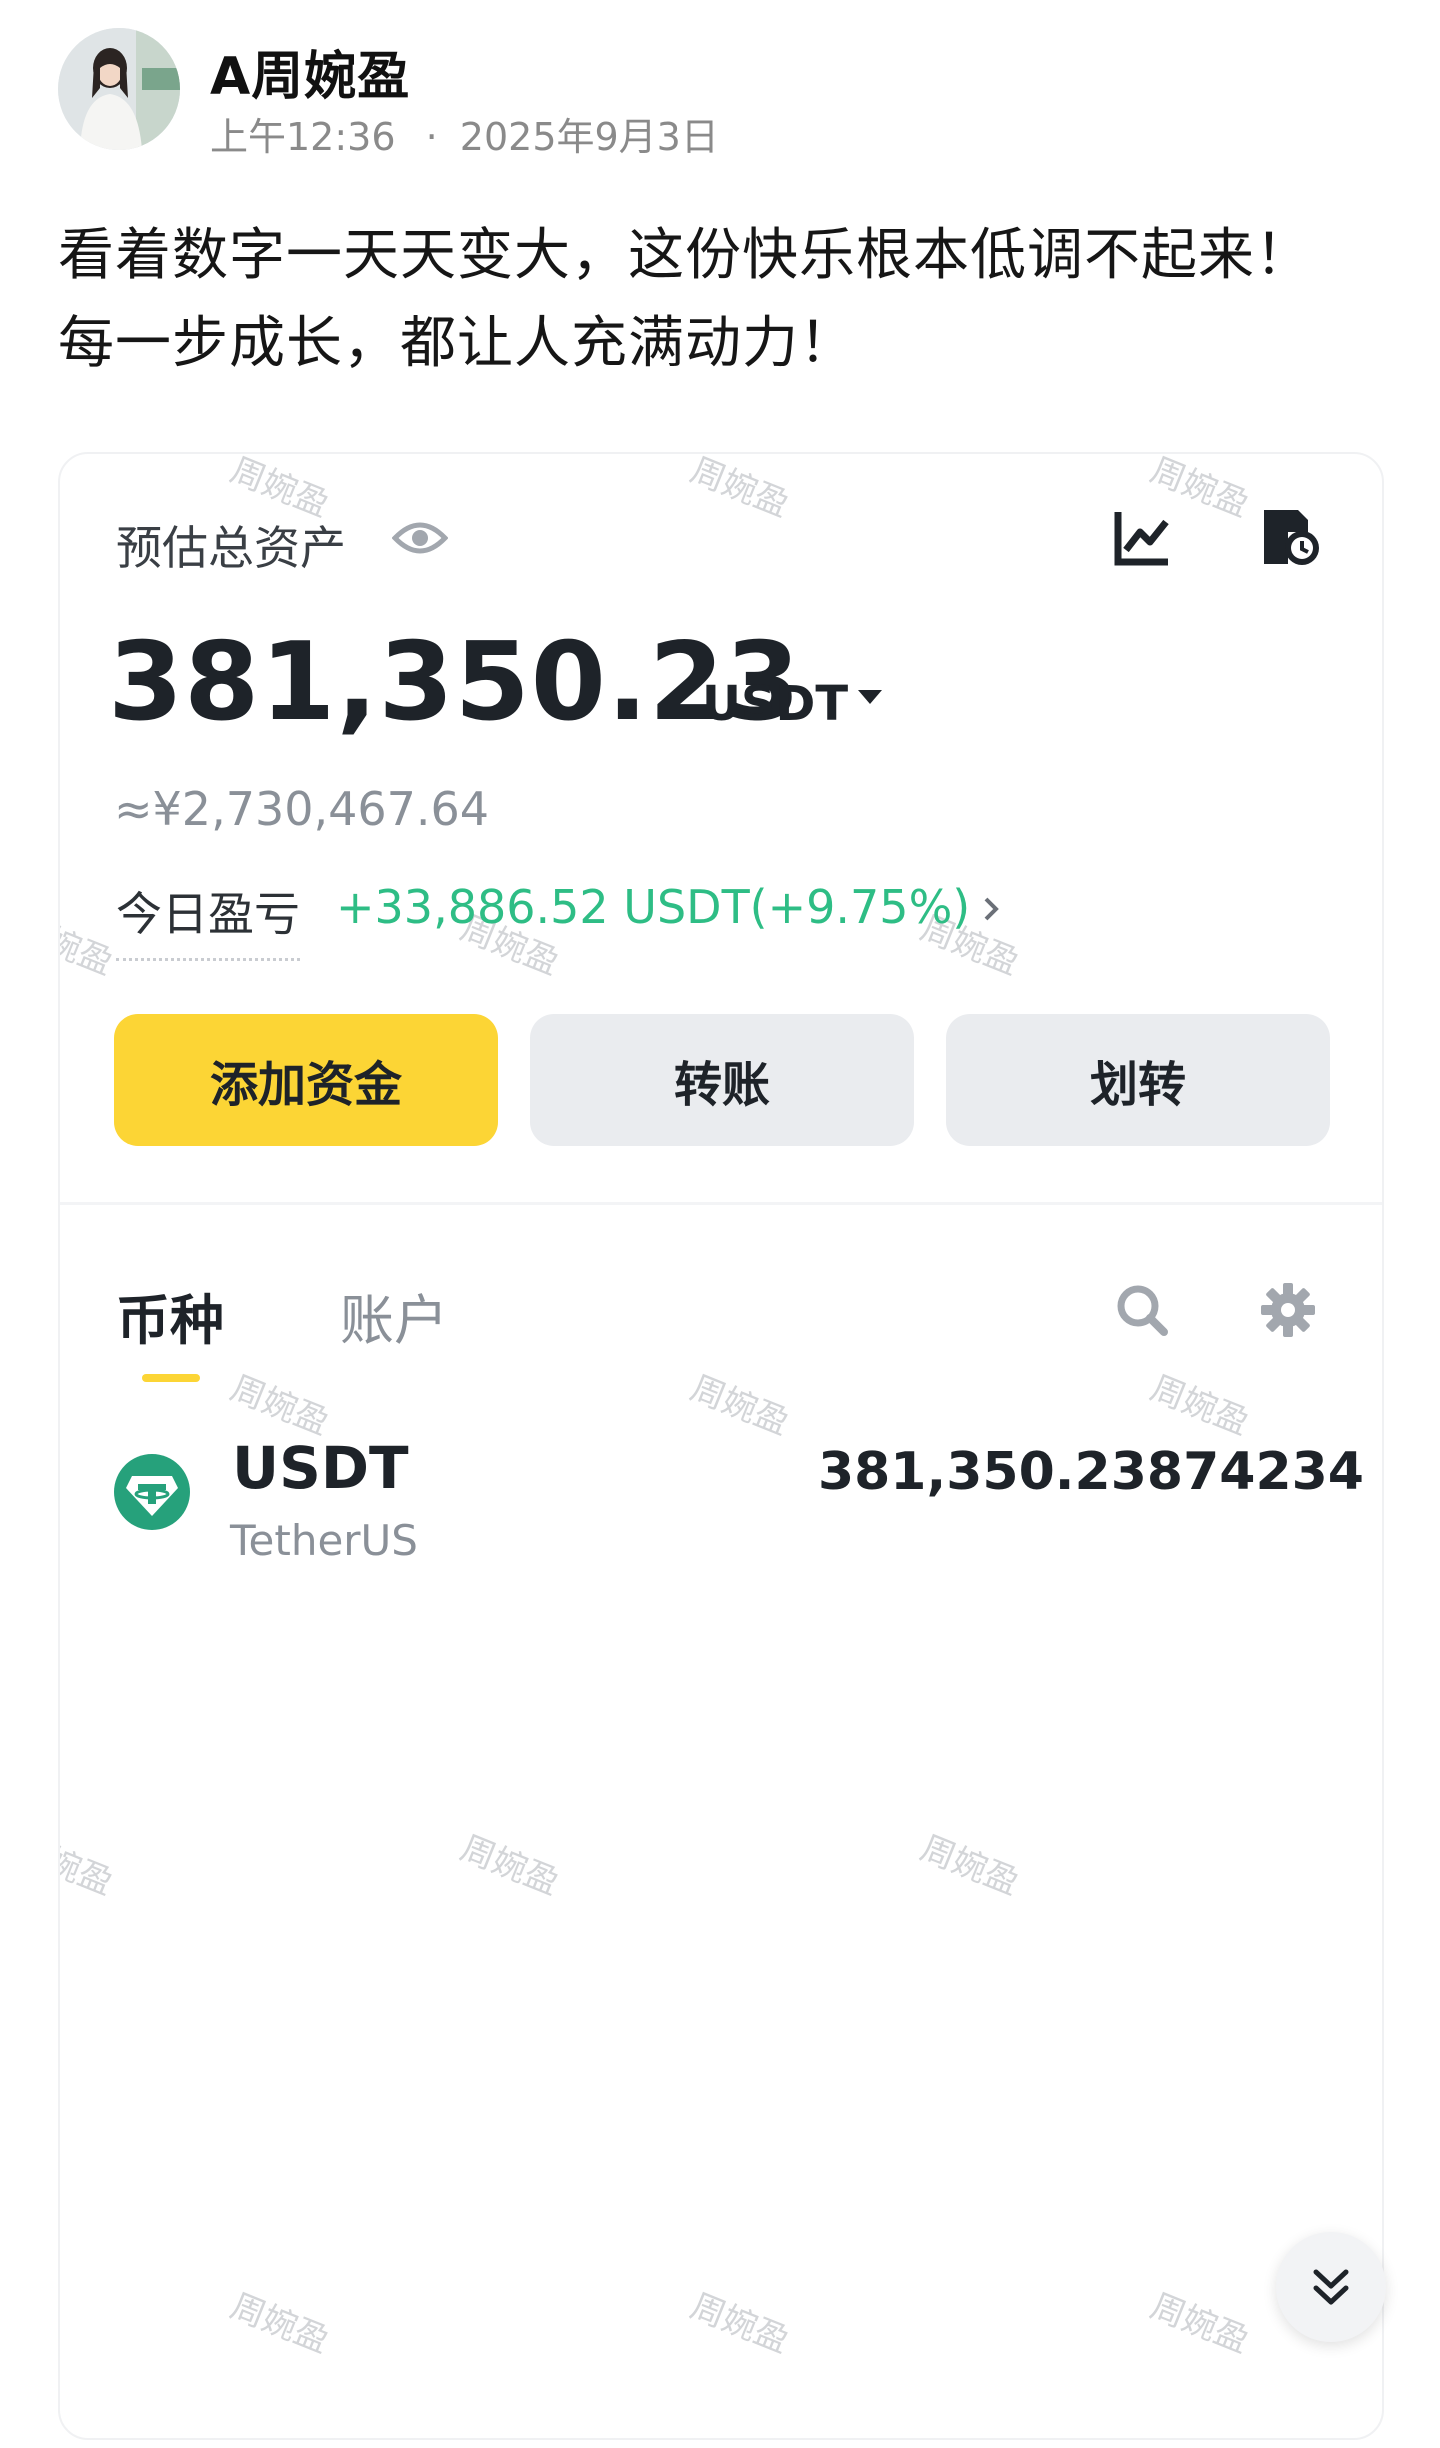 This screenshot has width=1440, height=2448. I want to click on post-text-line: 每一步成长，都让人充满动力！, so click(457, 343).